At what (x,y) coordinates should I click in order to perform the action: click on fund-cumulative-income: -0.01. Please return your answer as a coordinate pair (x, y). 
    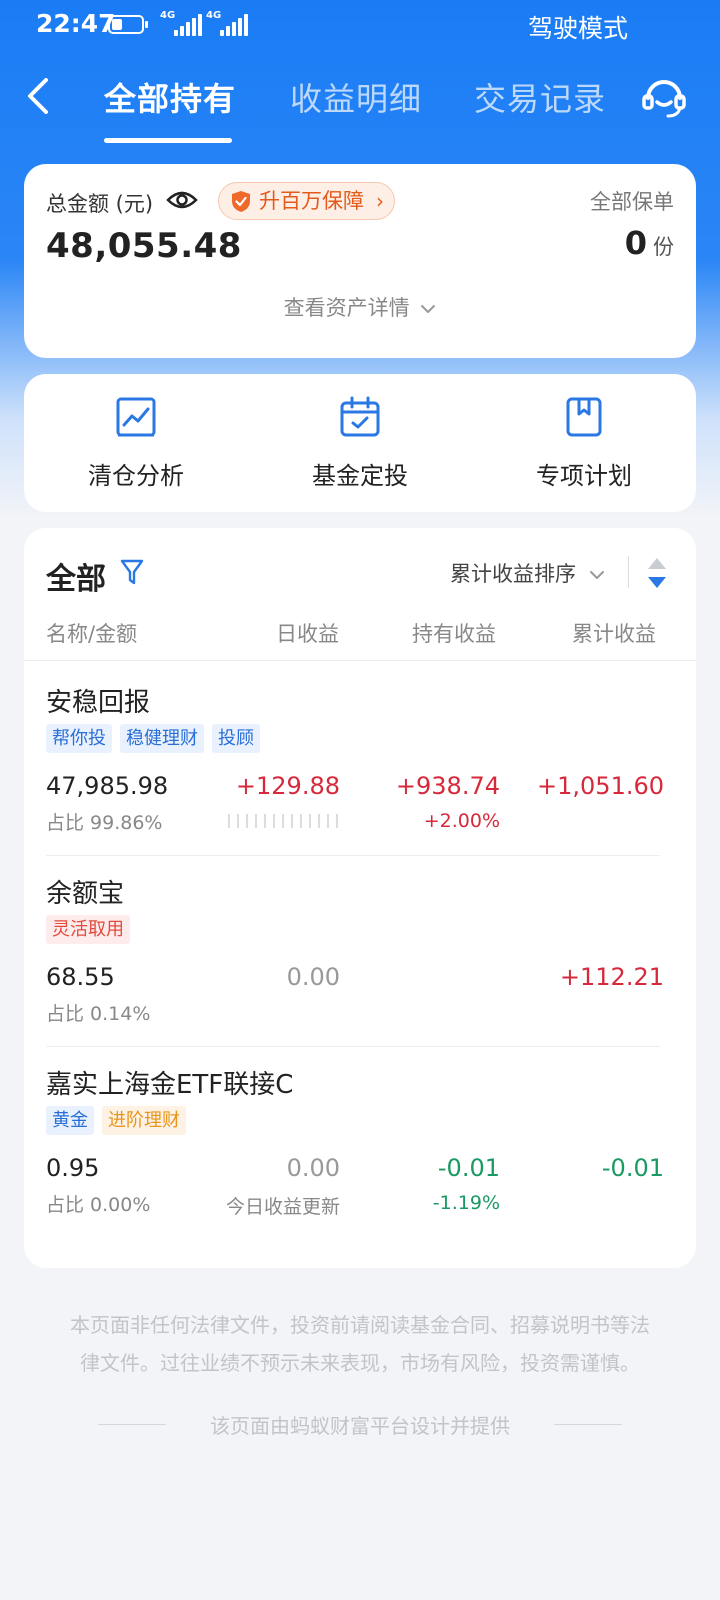
    Looking at the image, I should click on (632, 1168).